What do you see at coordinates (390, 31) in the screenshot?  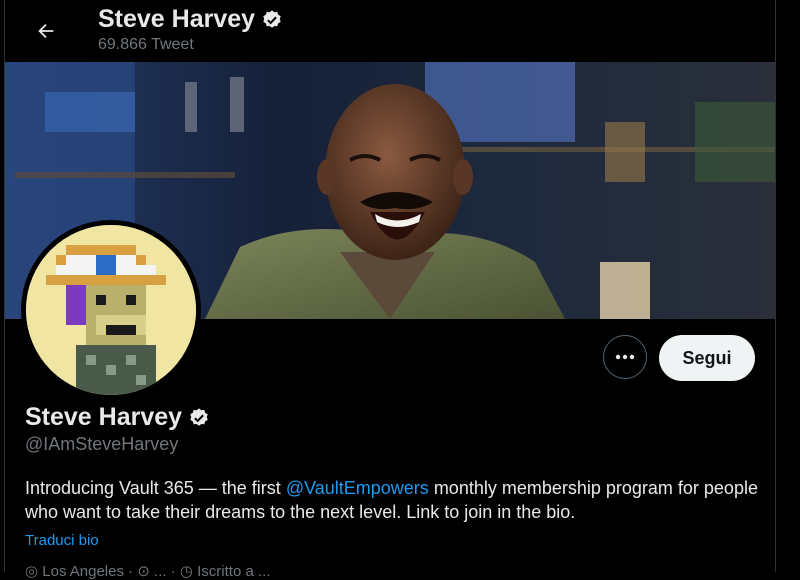 I see `top-bar: Steve Harvey 69.866 Tweet` at bounding box center [390, 31].